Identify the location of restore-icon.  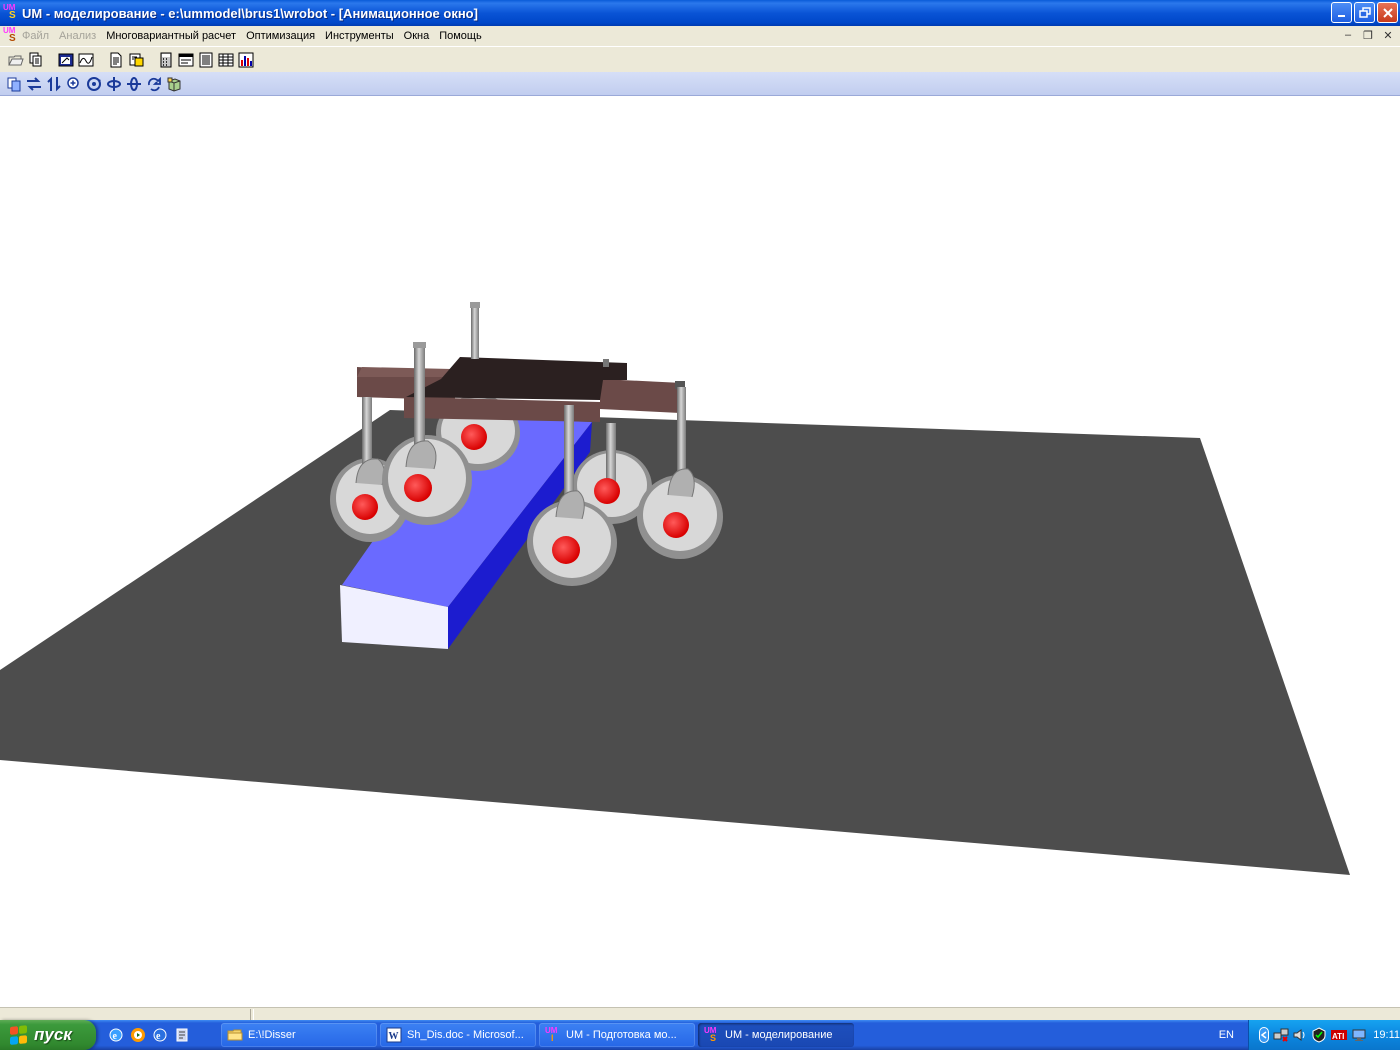
(1364, 12).